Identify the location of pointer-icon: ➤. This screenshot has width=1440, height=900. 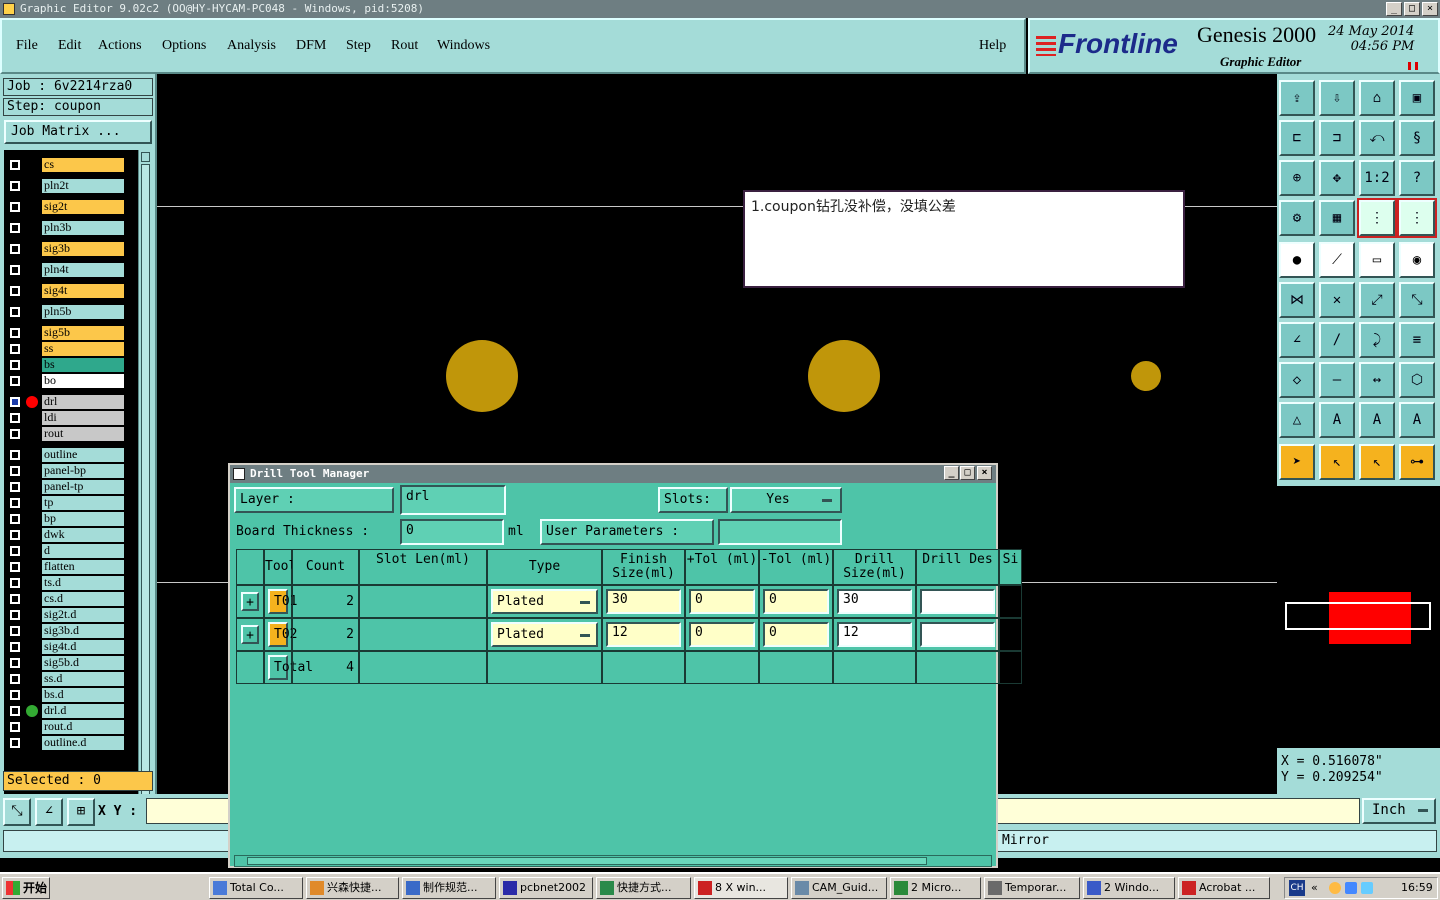
(1297, 462).